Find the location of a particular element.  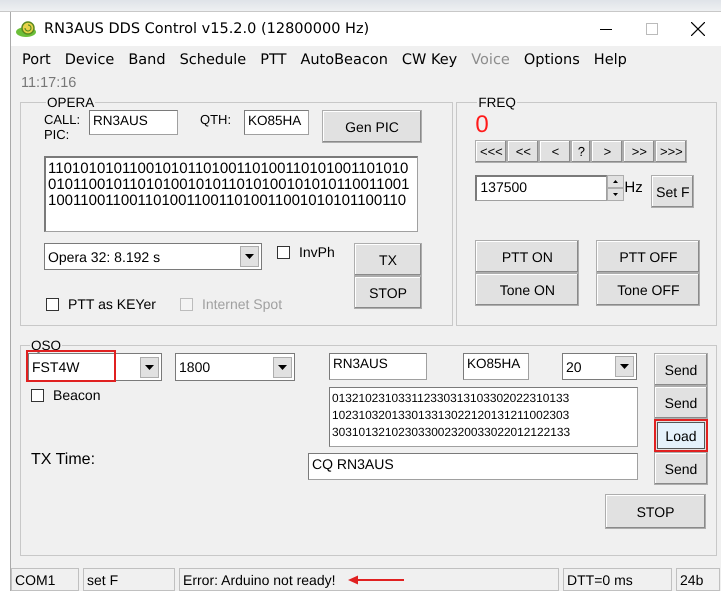

clock-text: 11:17:16 is located at coordinates (49, 83).